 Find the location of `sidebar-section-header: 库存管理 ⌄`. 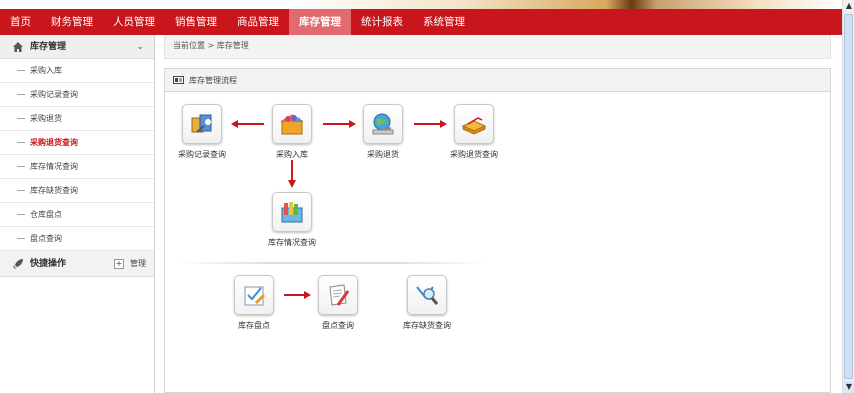

sidebar-section-header: 库存管理 ⌄ is located at coordinates (77, 47).